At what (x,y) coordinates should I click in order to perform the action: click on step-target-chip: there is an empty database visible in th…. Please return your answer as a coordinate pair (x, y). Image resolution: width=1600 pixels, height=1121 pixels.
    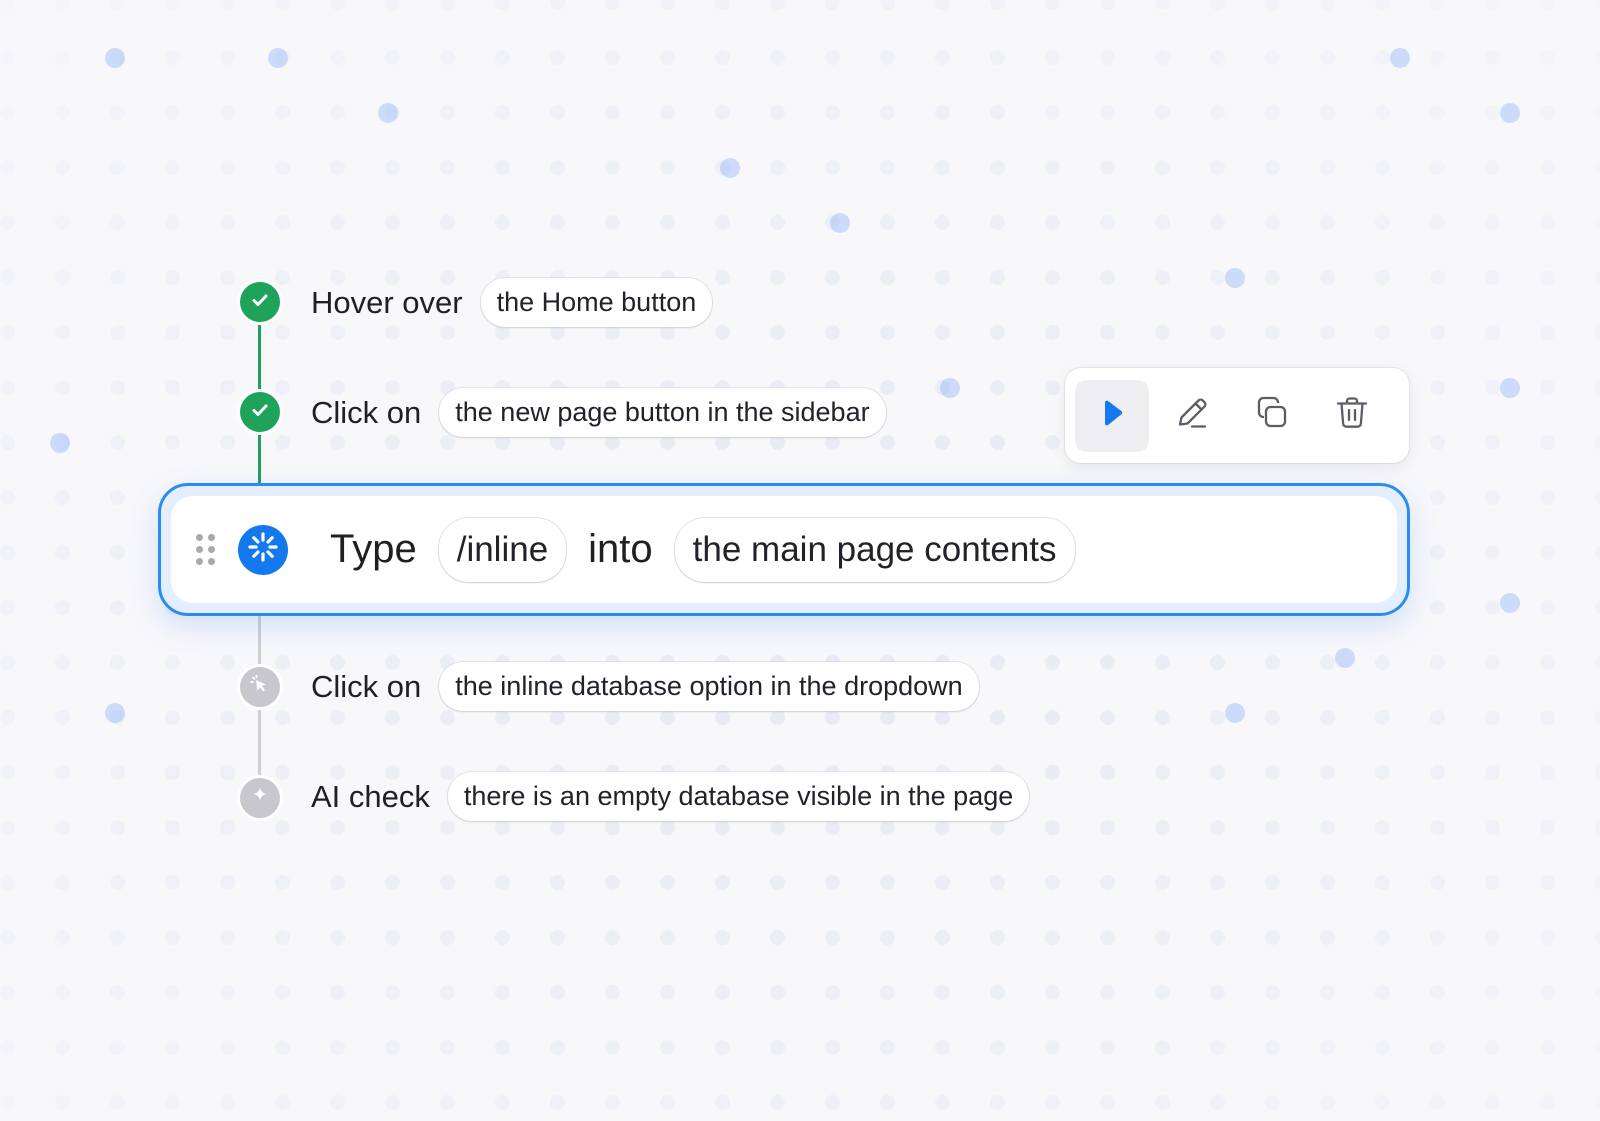
    Looking at the image, I should click on (738, 796).